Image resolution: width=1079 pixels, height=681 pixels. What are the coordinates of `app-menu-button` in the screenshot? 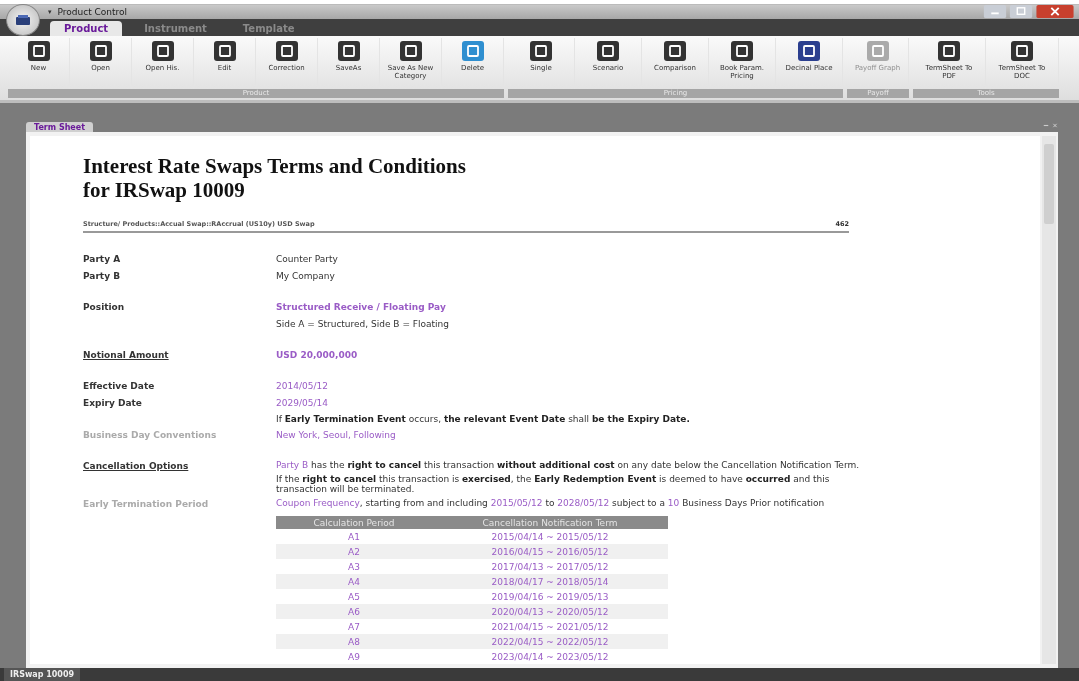 It's located at (23, 20).